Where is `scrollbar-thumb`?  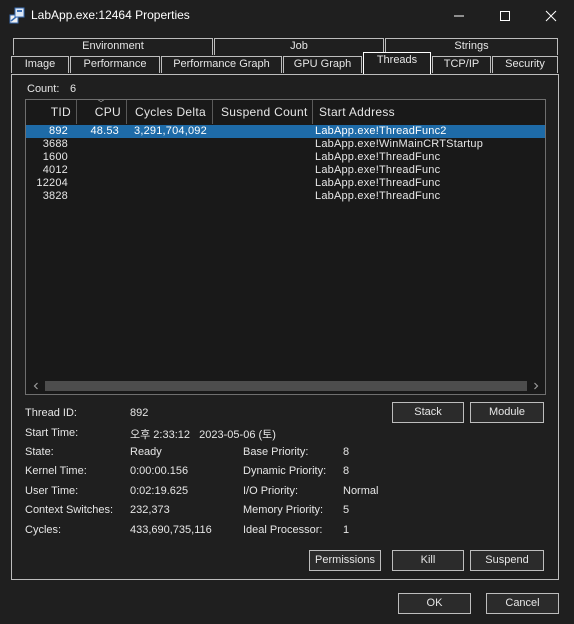 scrollbar-thumb is located at coordinates (286, 386).